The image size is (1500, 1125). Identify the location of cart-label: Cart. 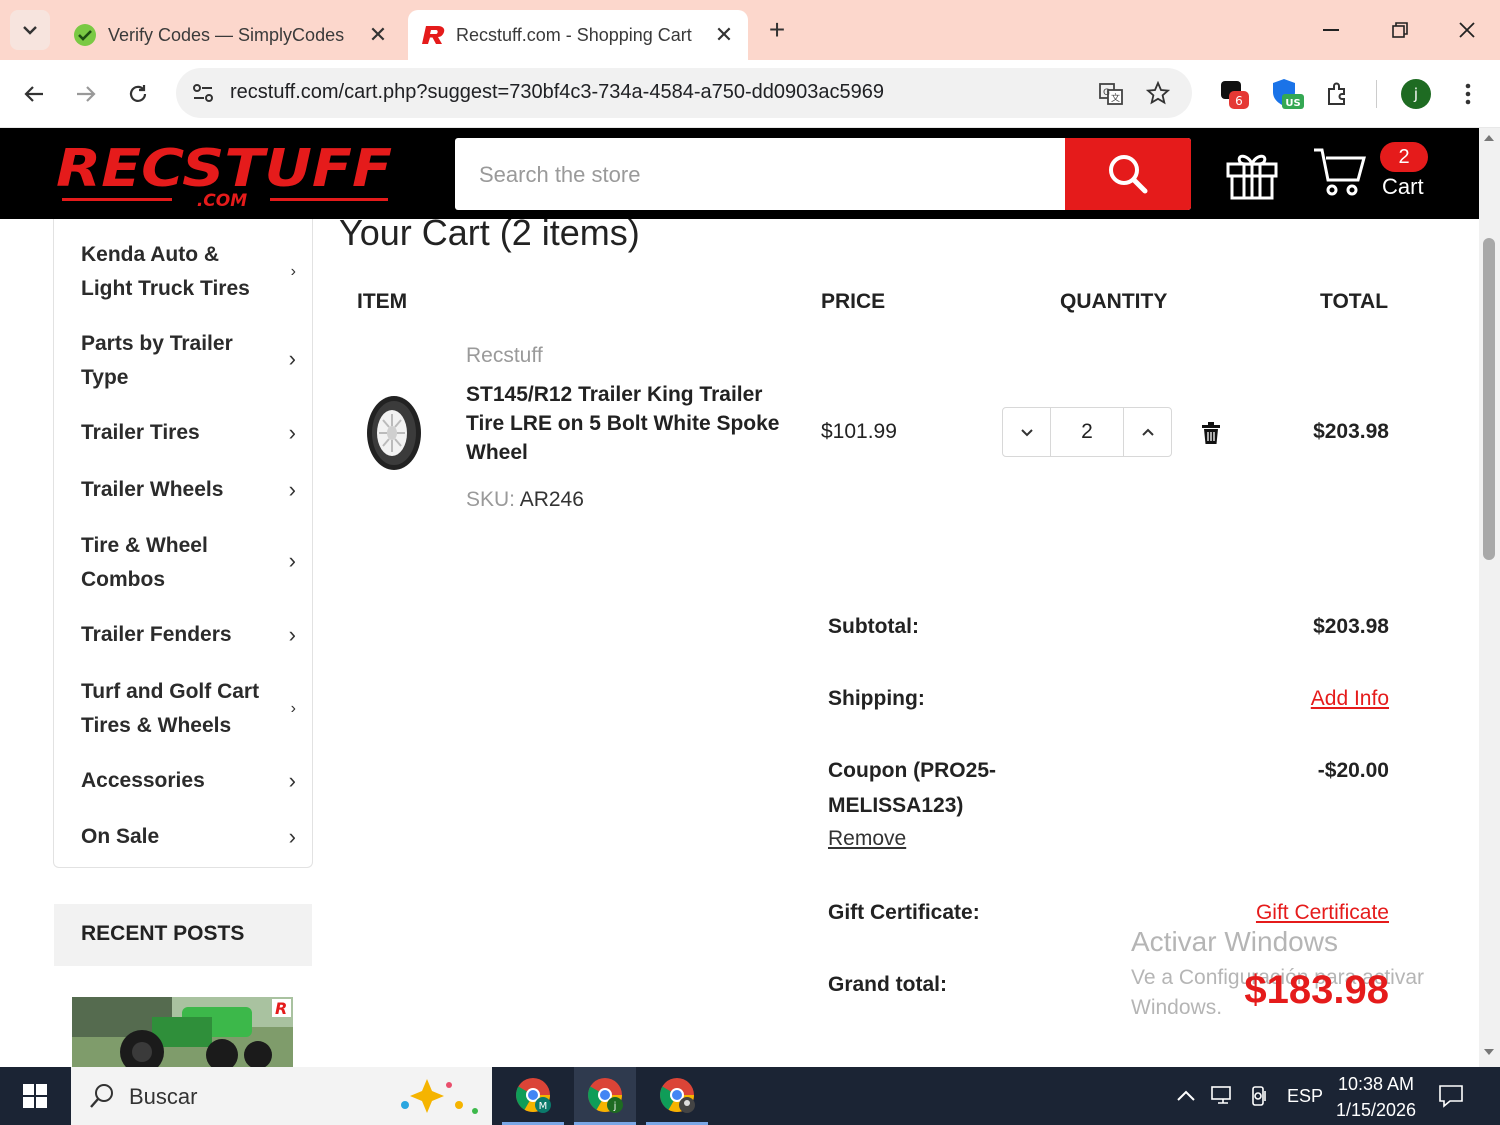
(1403, 187).